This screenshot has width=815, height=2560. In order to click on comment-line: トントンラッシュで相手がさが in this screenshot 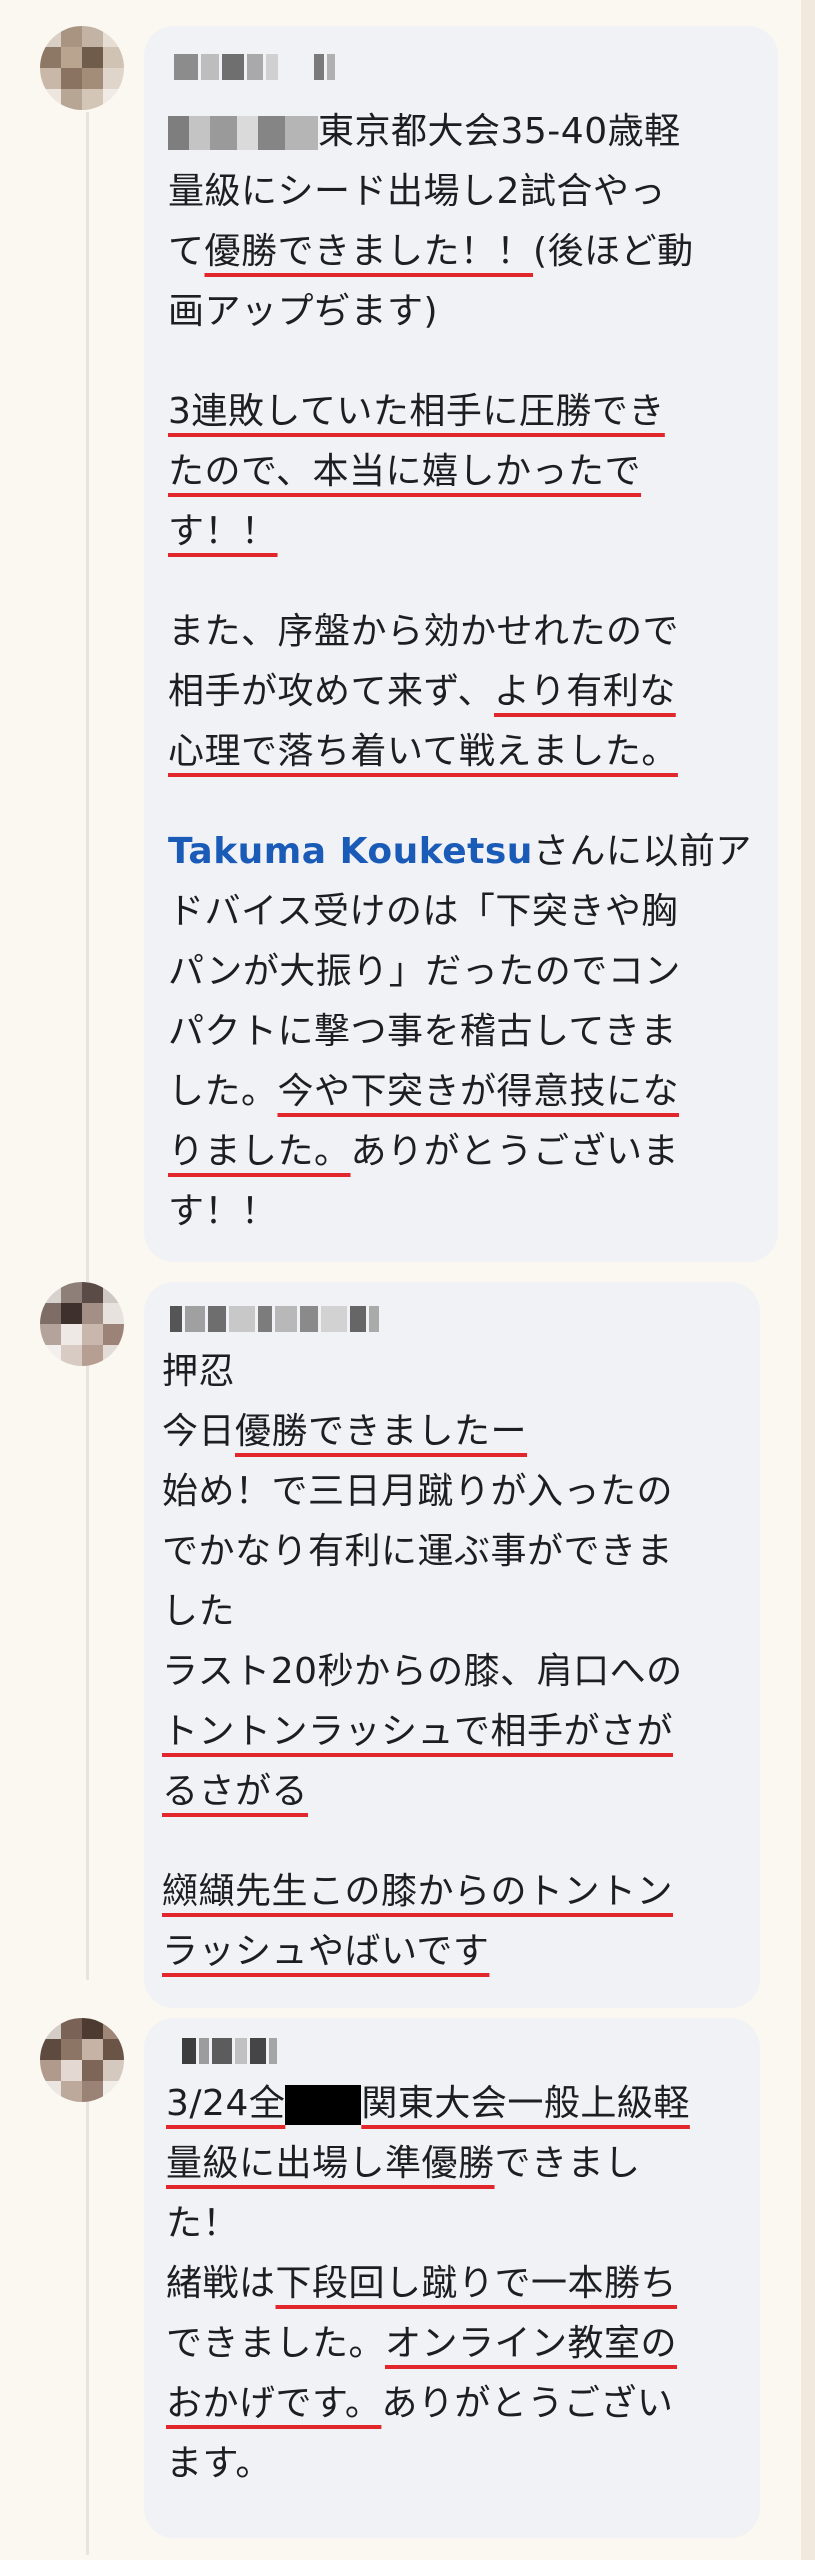, I will do `click(422, 1732)`.